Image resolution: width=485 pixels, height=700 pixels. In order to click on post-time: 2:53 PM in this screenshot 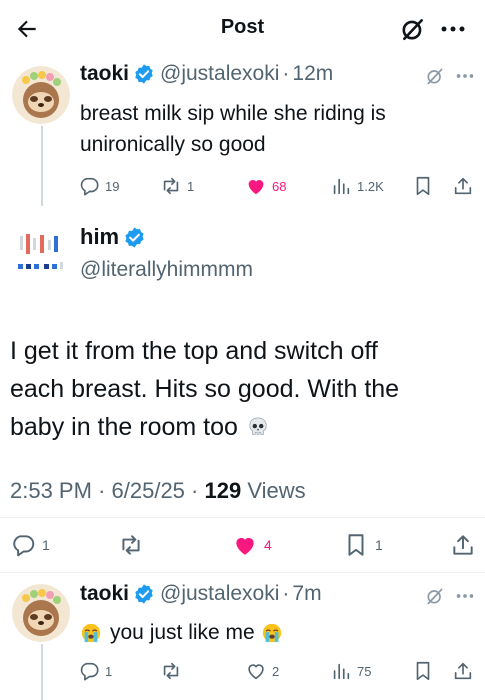, I will do `click(51, 490)`.